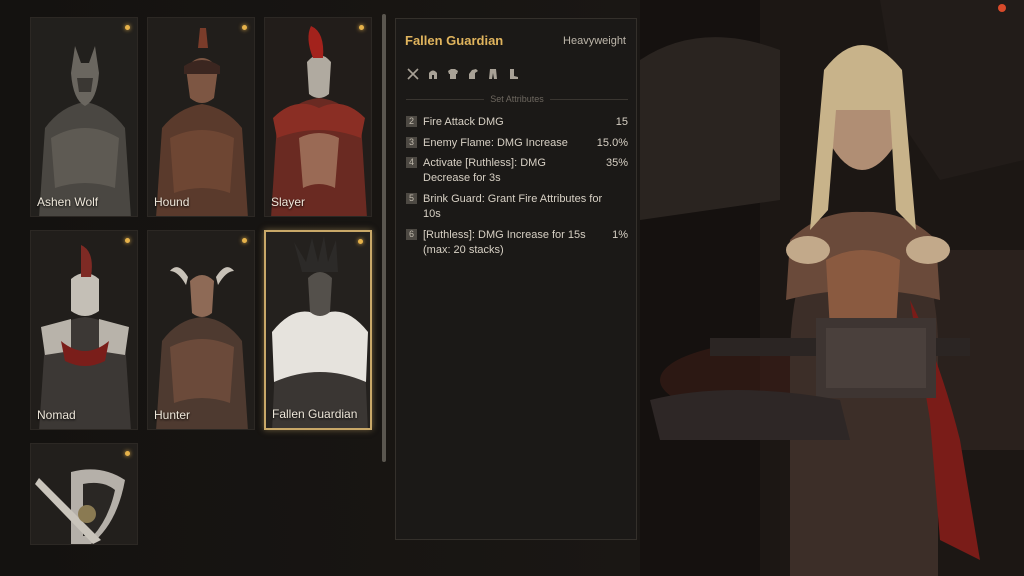 Image resolution: width=1024 pixels, height=576 pixels. Describe the element at coordinates (616, 163) in the screenshot. I see `attribute-value: 35%` at that location.